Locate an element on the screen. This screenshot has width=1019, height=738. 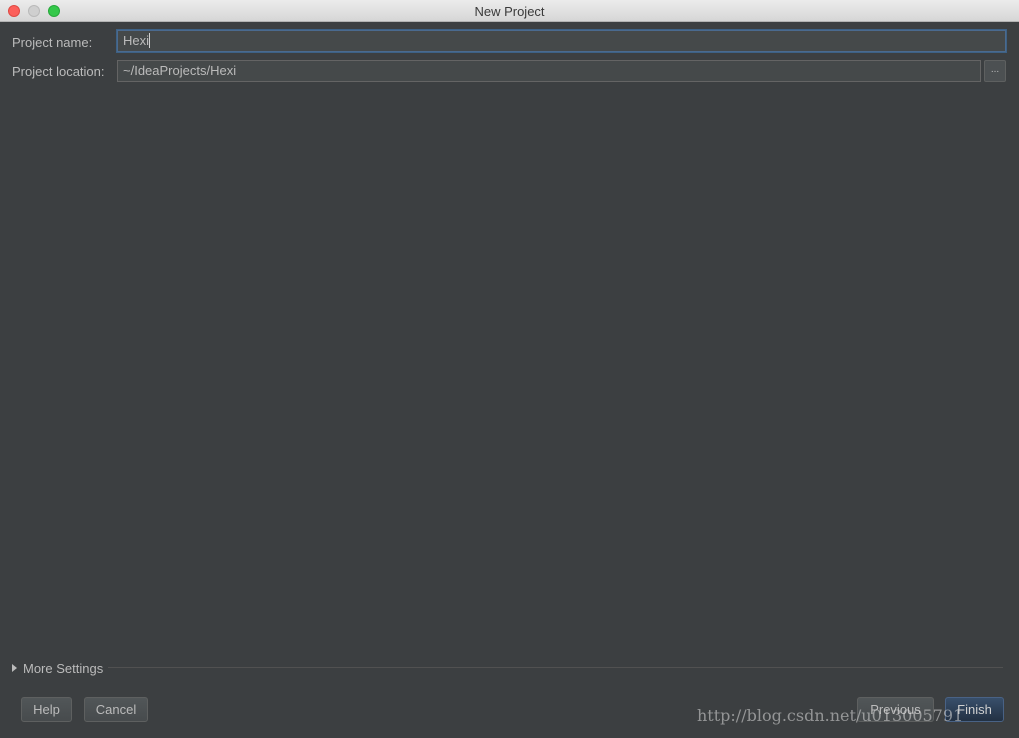
help-button: Help is located at coordinates (46, 709).